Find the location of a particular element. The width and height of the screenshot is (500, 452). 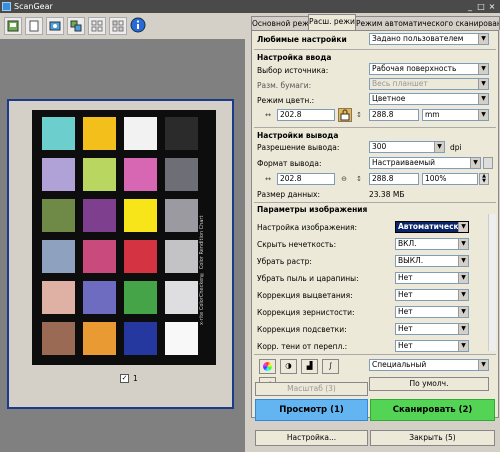

tone-curve-button: ∫ is located at coordinates (330, 366).